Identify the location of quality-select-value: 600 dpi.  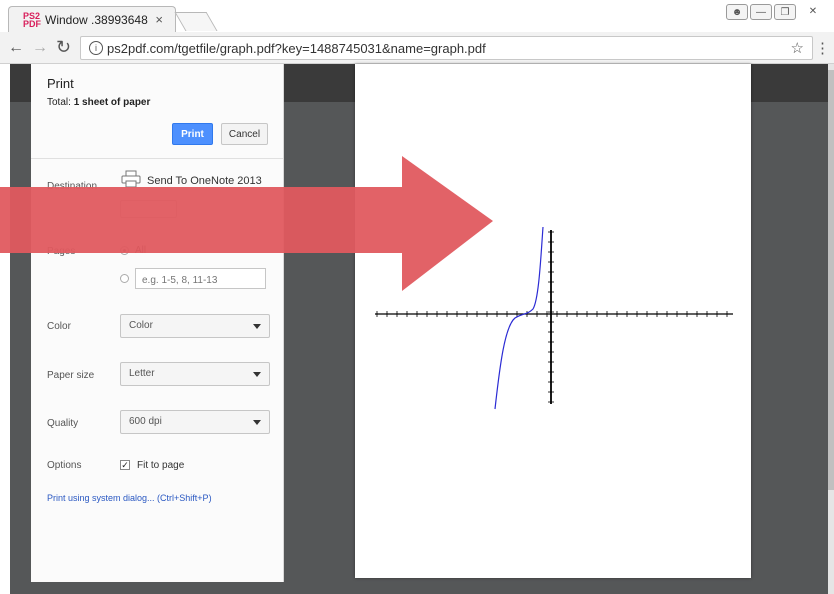
(145, 421).